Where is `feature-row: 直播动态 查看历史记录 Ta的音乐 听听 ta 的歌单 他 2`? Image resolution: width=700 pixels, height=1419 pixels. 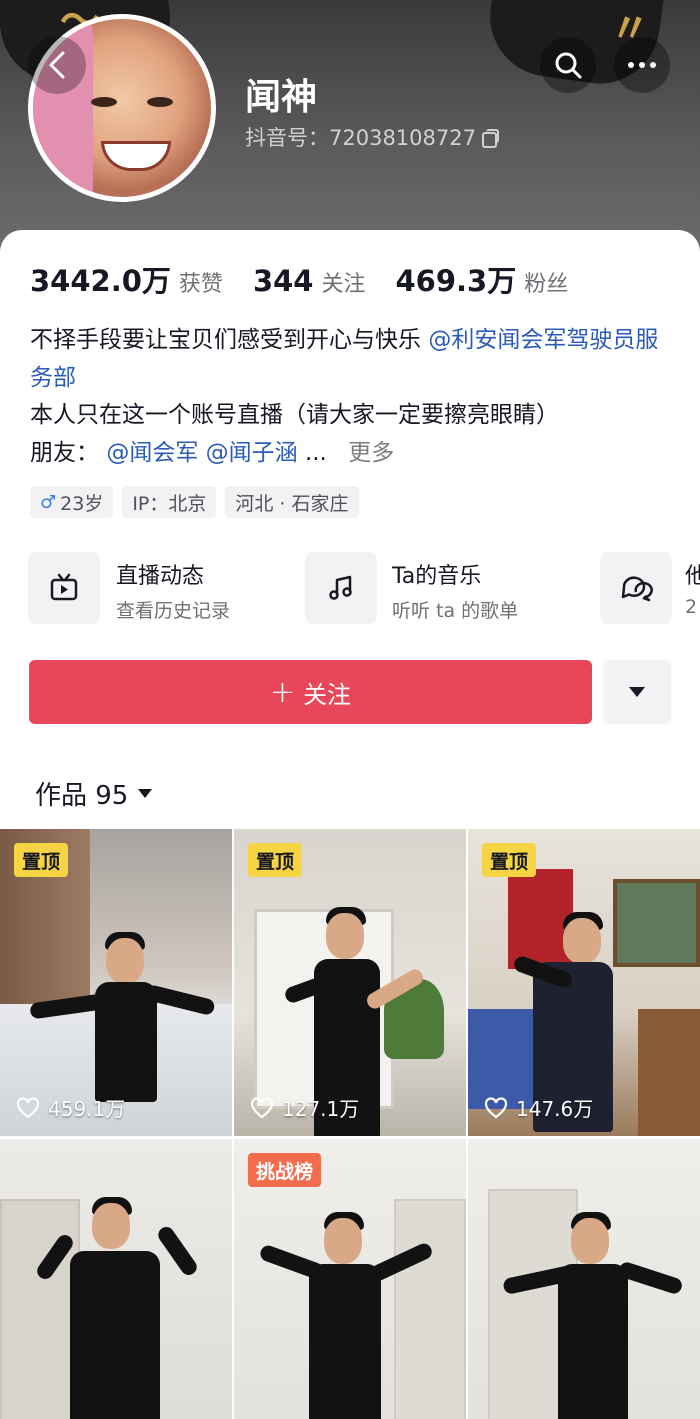
feature-row: 直播动态 查看历史记录 Ta的音乐 听听 ta 的歌单 他 2 is located at coordinates (364, 589).